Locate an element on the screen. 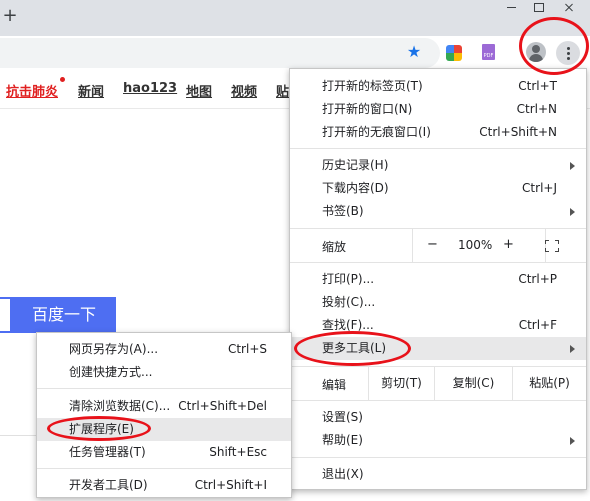  chrome-menu-button is located at coordinates (568, 53).